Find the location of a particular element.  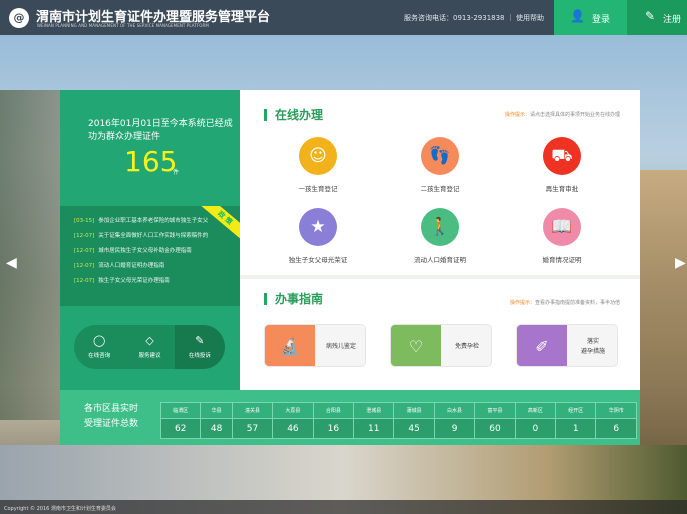

district-name: 华县 is located at coordinates (216, 410).